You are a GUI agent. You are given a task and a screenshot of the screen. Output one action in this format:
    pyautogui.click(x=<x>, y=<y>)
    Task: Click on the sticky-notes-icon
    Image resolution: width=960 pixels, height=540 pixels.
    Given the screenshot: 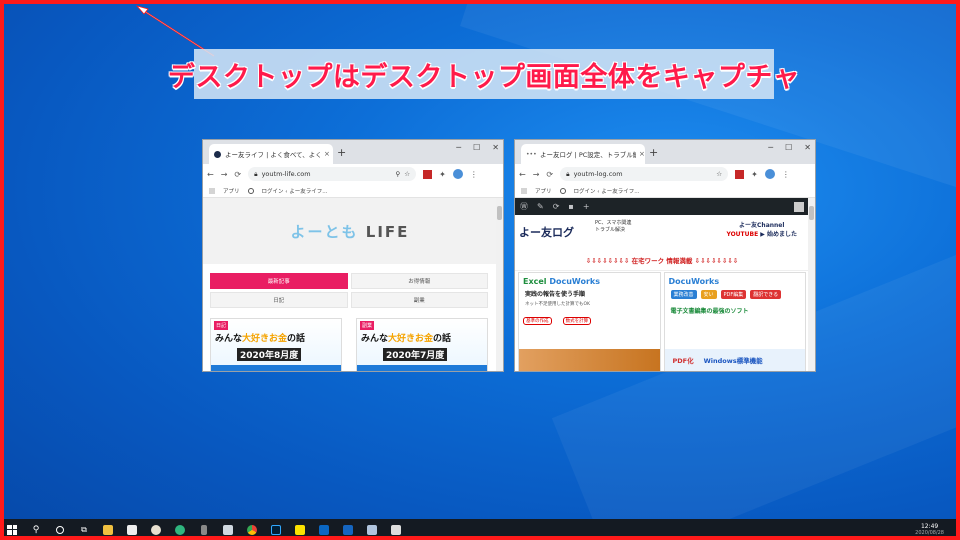 What is the action you would take?
    pyautogui.click(x=300, y=529)
    